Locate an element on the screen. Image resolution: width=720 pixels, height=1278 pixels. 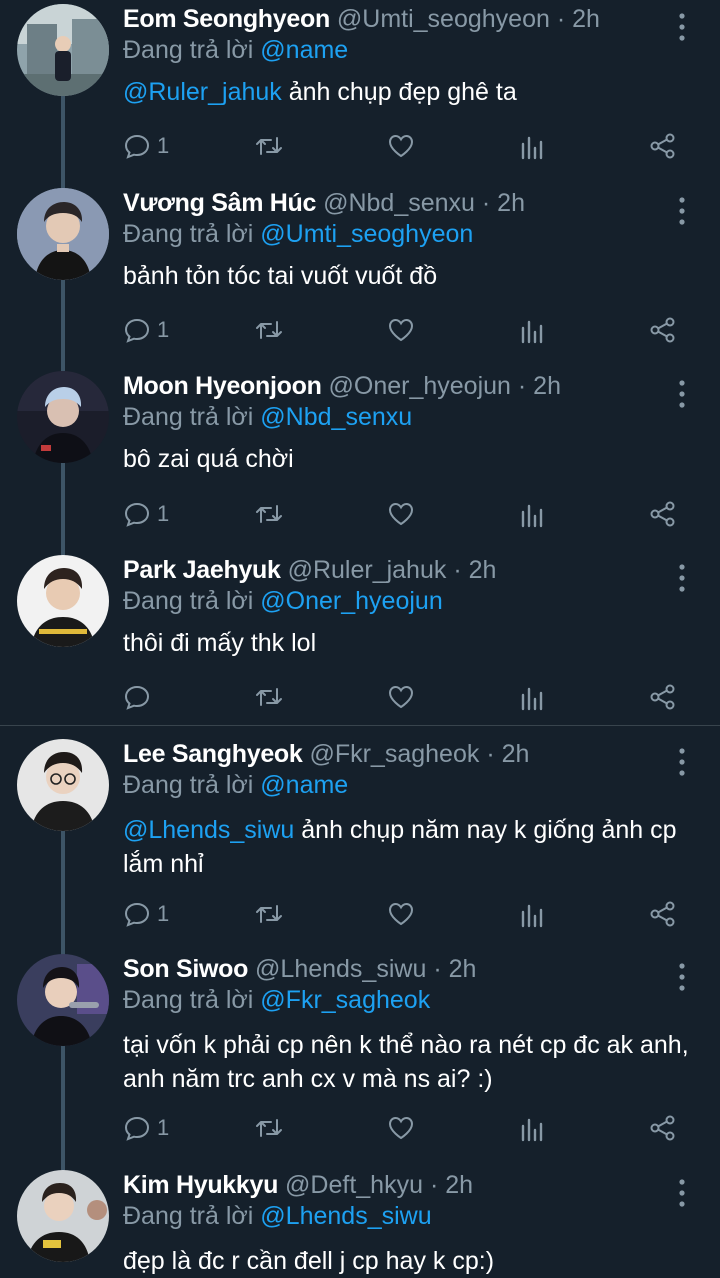
user-photo-glasses-icon is located at coordinates (63, 785).